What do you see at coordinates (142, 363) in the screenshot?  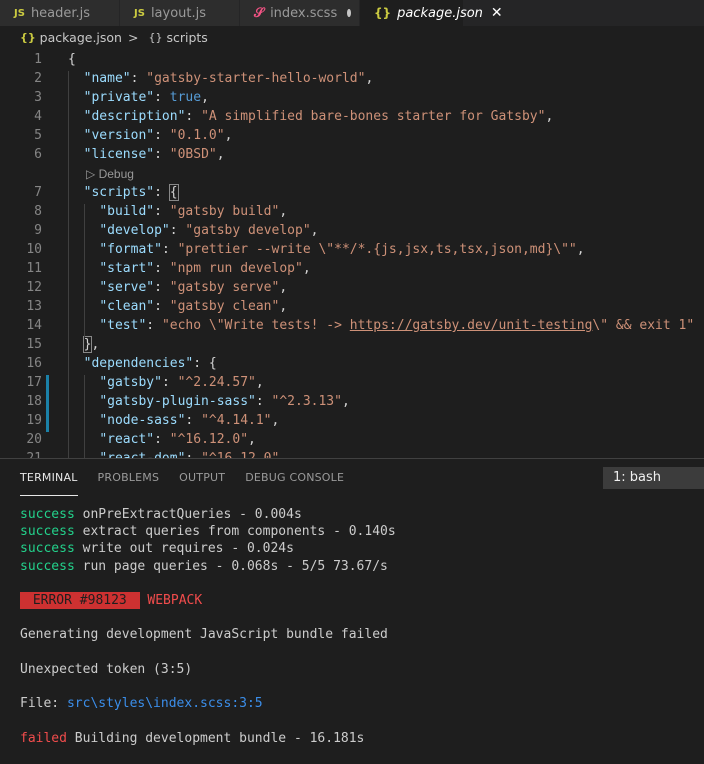 I see `code-line: "dependencies": {` at bounding box center [142, 363].